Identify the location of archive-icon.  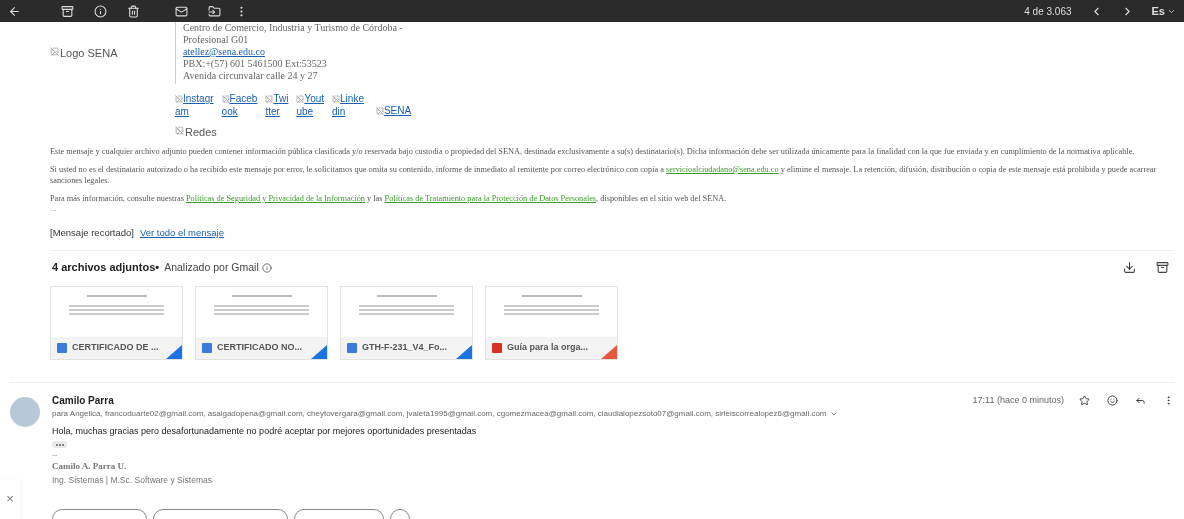
(67, 11).